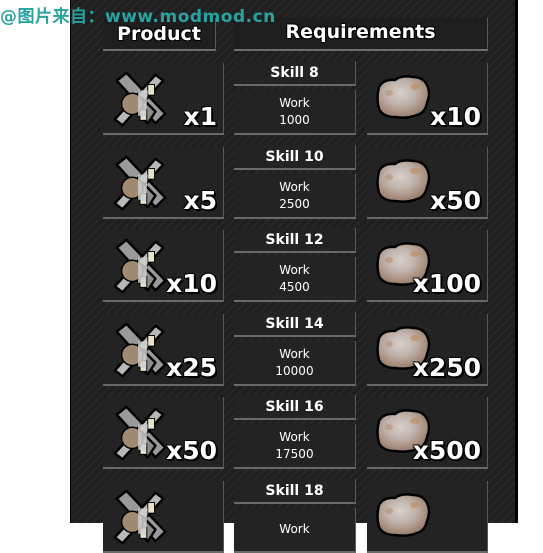  I want to click on recipe-row: Skill 18 Work, so click(271, 513).